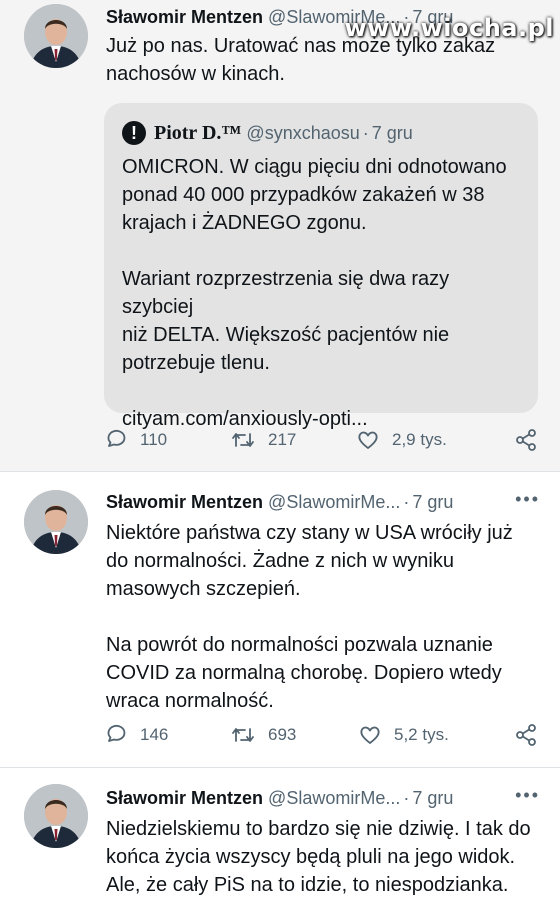  I want to click on quote-author-handle: @synxchaosu, so click(303, 133).